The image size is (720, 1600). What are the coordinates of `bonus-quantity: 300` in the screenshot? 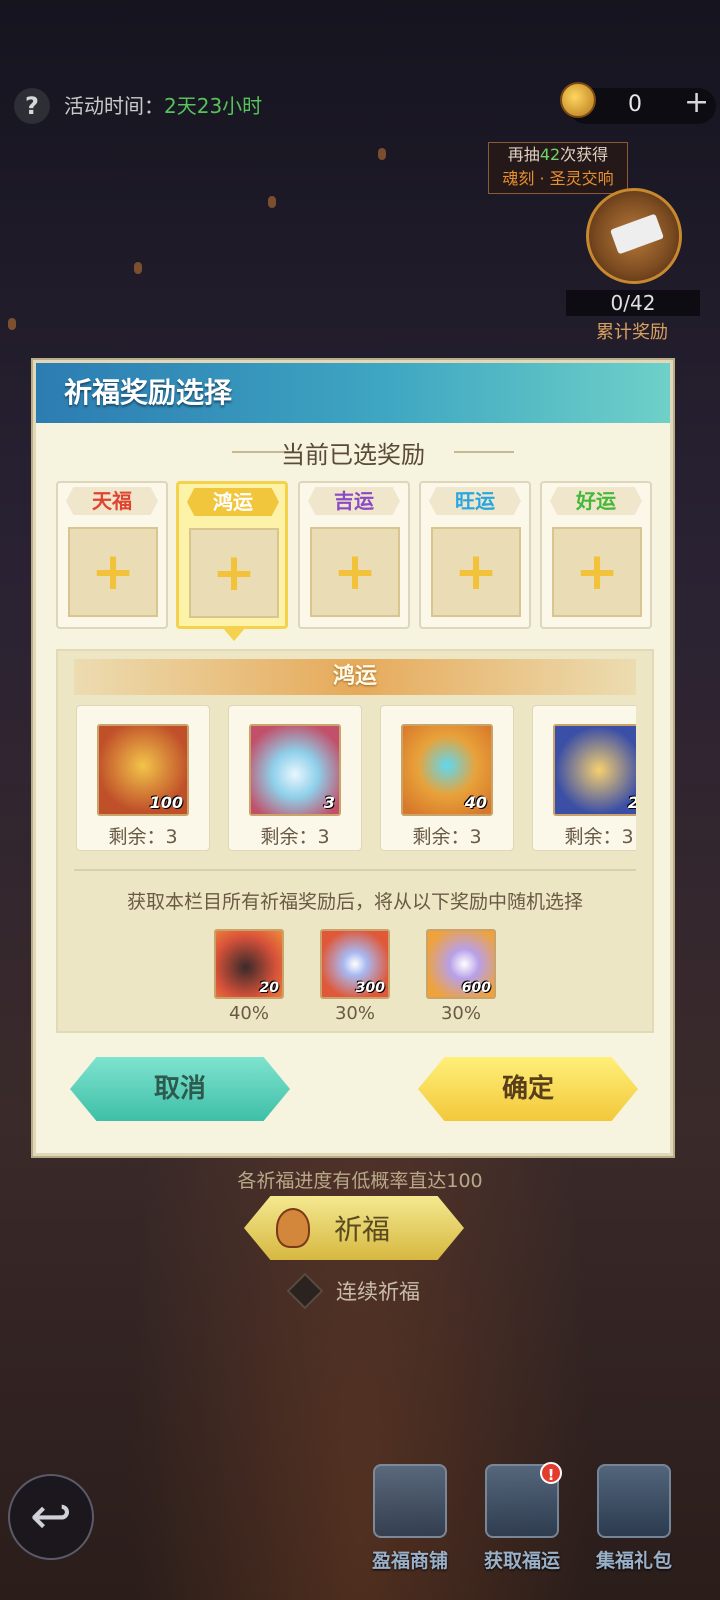 It's located at (370, 988).